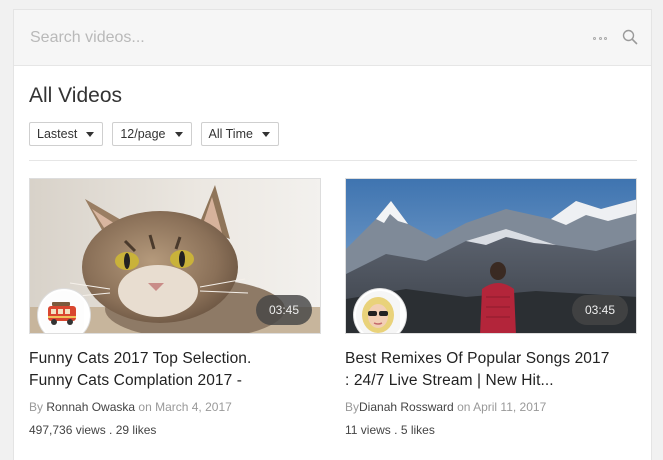 This screenshot has width=663, height=460. I want to click on video-stats: 11 views . 5 likes, so click(491, 430).